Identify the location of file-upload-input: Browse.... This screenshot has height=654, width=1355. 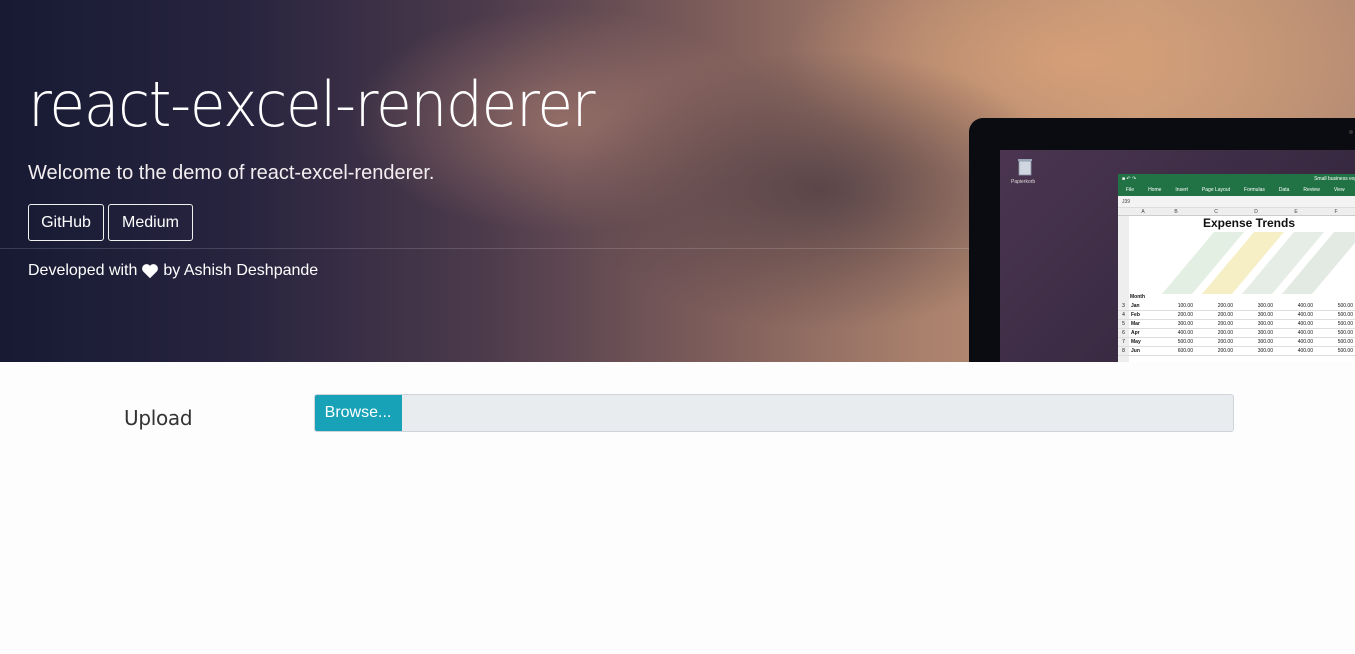
(774, 413).